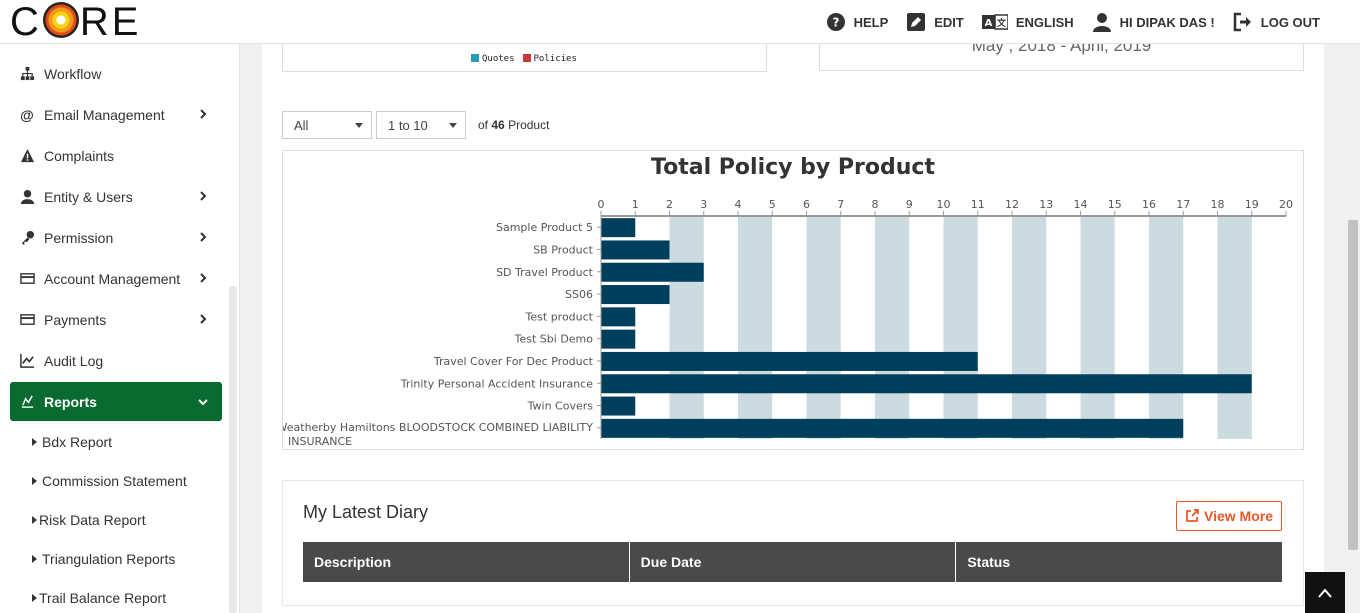  Describe the element at coordinates (116, 73) in the screenshot. I see `sidebar-item-workflow: Workflow` at that location.